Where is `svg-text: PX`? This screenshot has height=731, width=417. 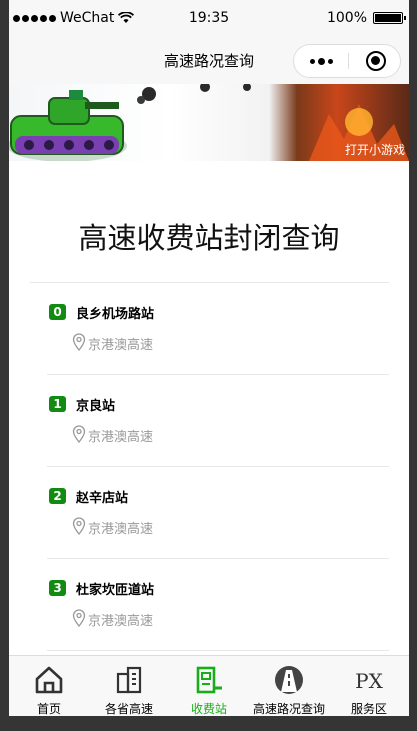
svg-text: PX is located at coordinates (369, 681).